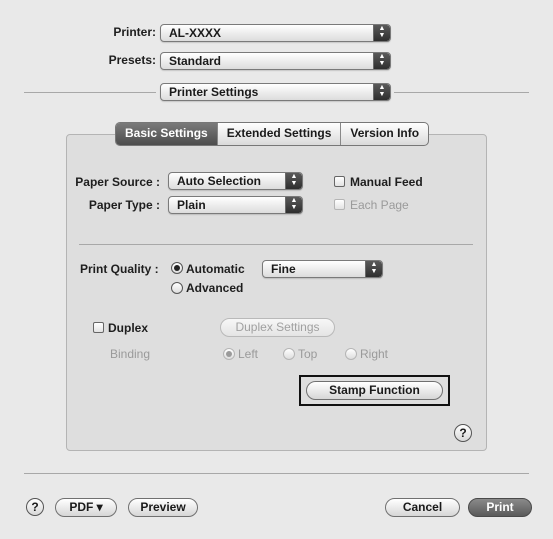  What do you see at coordinates (339, 181) in the screenshot?
I see `manual-feed-checkbox` at bounding box center [339, 181].